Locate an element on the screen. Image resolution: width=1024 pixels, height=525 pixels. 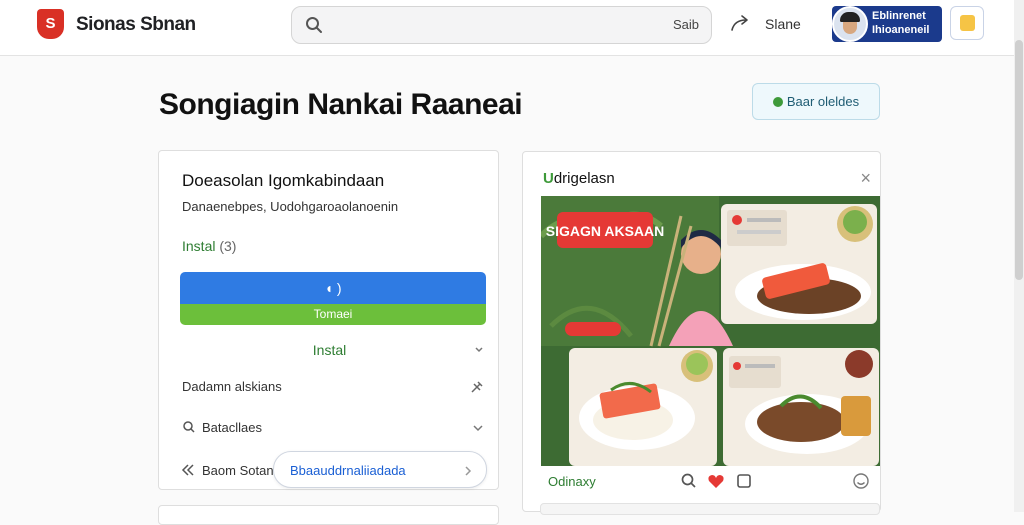
install-card-title: Doeasolan Igomkabindaan is located at coordinates (283, 180).